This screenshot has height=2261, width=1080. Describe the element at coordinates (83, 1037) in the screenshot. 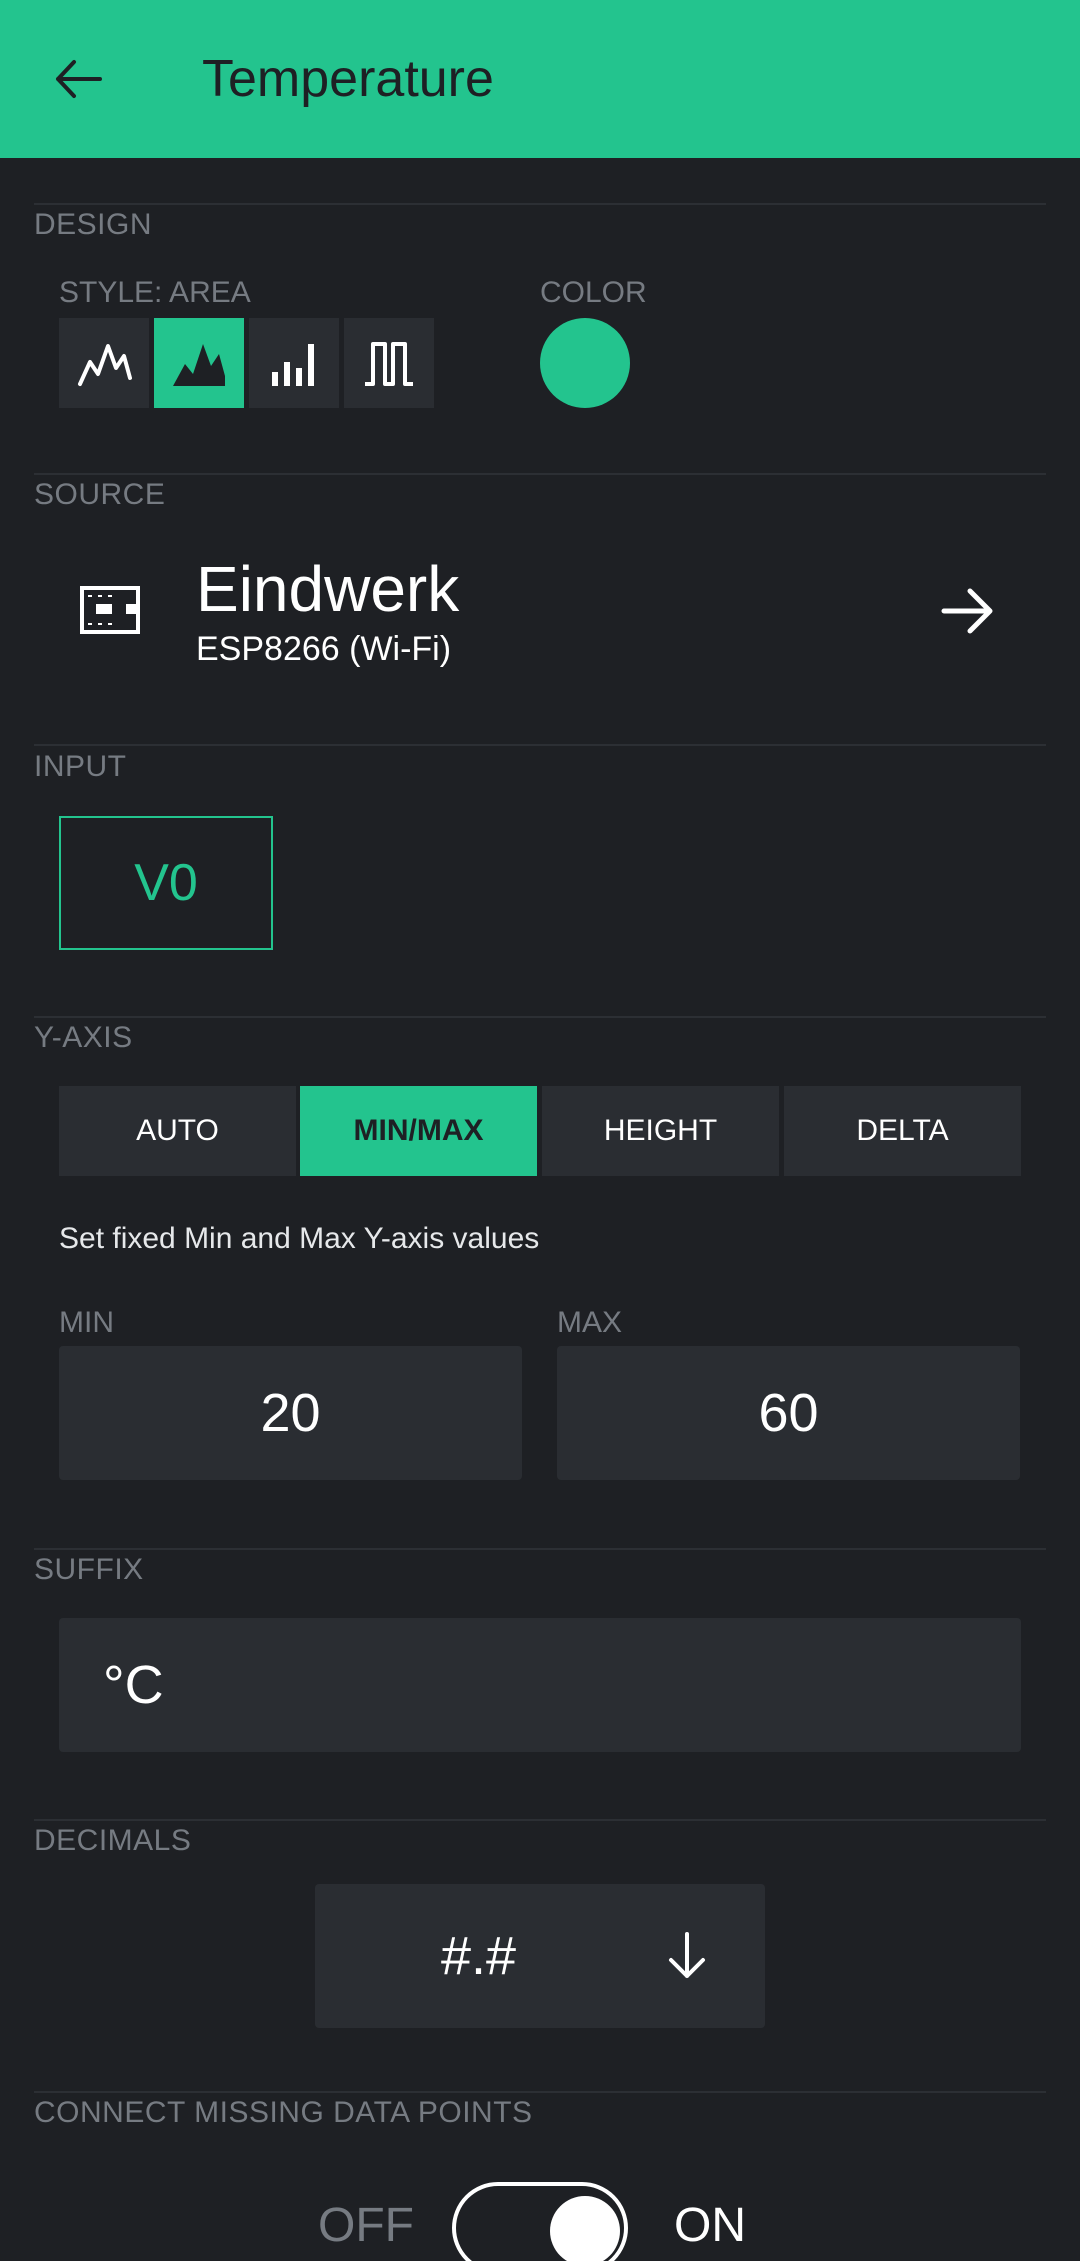

I see `section-label-y-axis: Y-AXIS` at that location.